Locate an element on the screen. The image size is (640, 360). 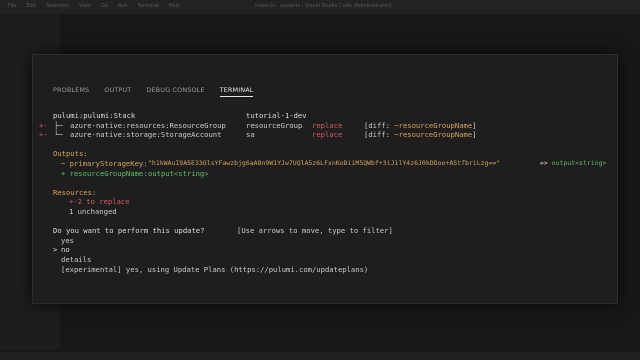
menu-item: Terminal is located at coordinates (148, 6).